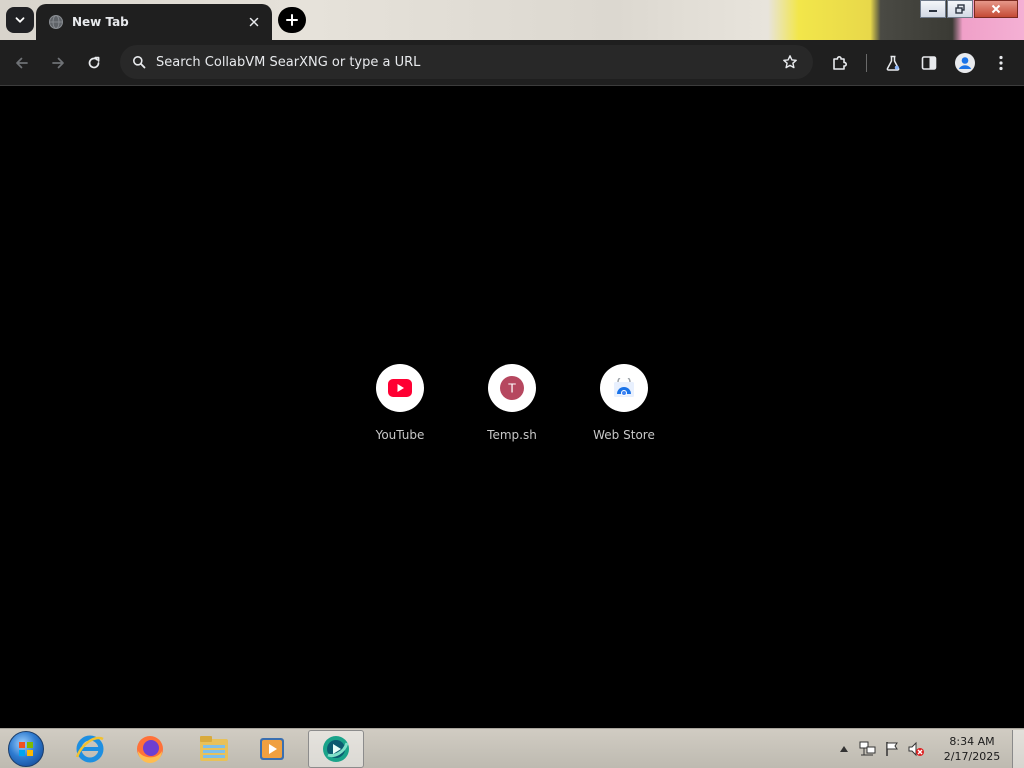 This screenshot has height=768, width=1024. I want to click on firefox-icon, so click(150, 749).